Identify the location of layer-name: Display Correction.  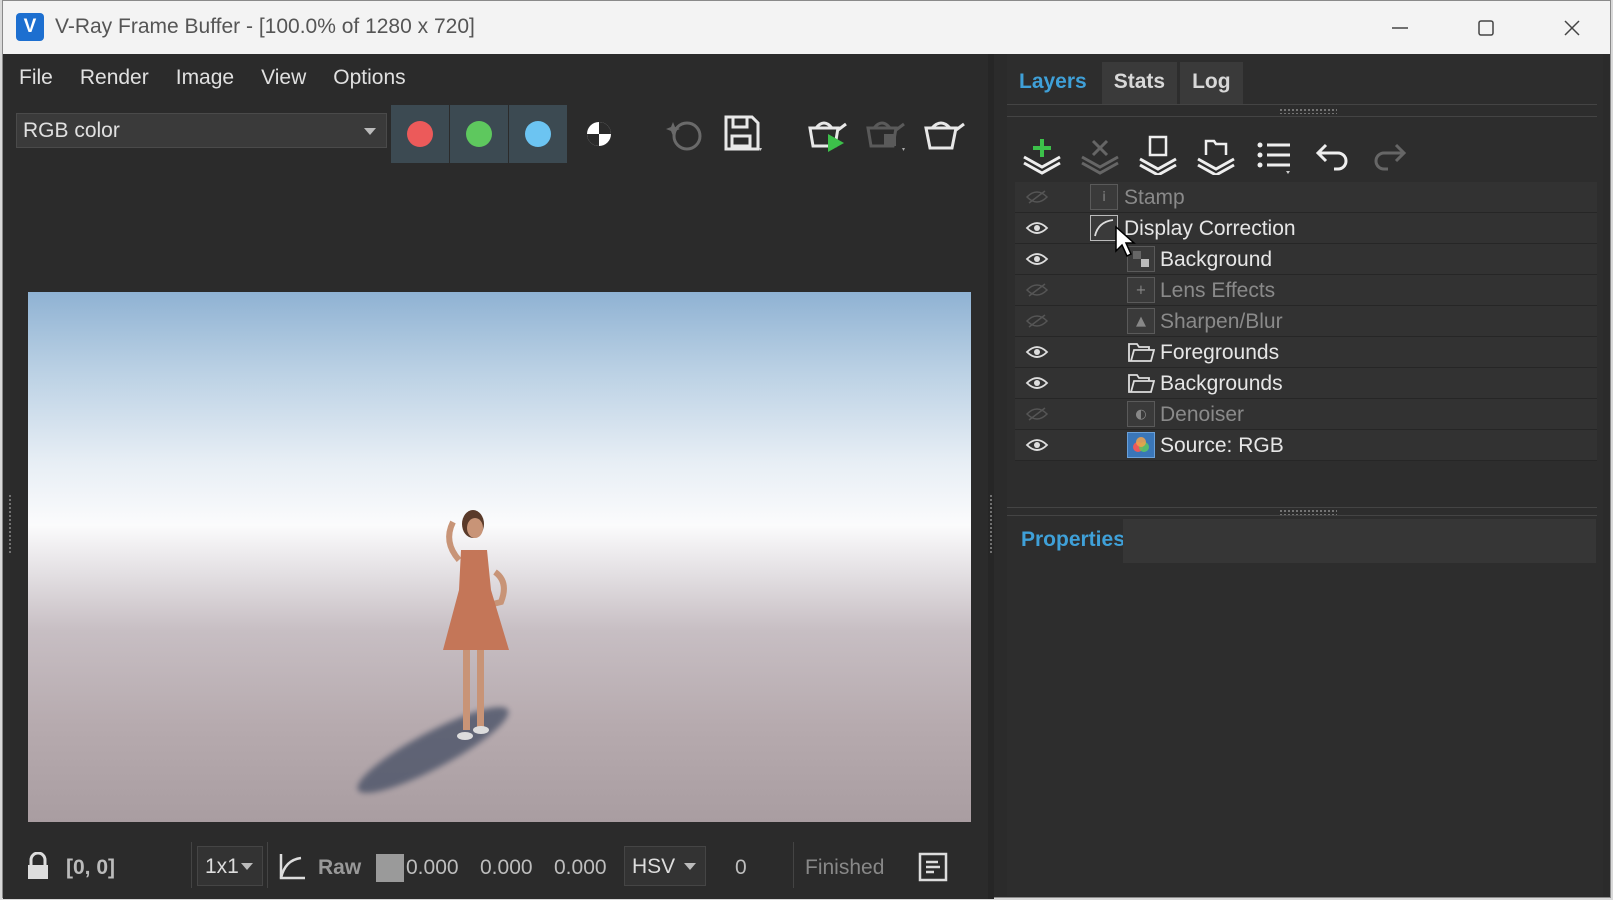
(1210, 228).